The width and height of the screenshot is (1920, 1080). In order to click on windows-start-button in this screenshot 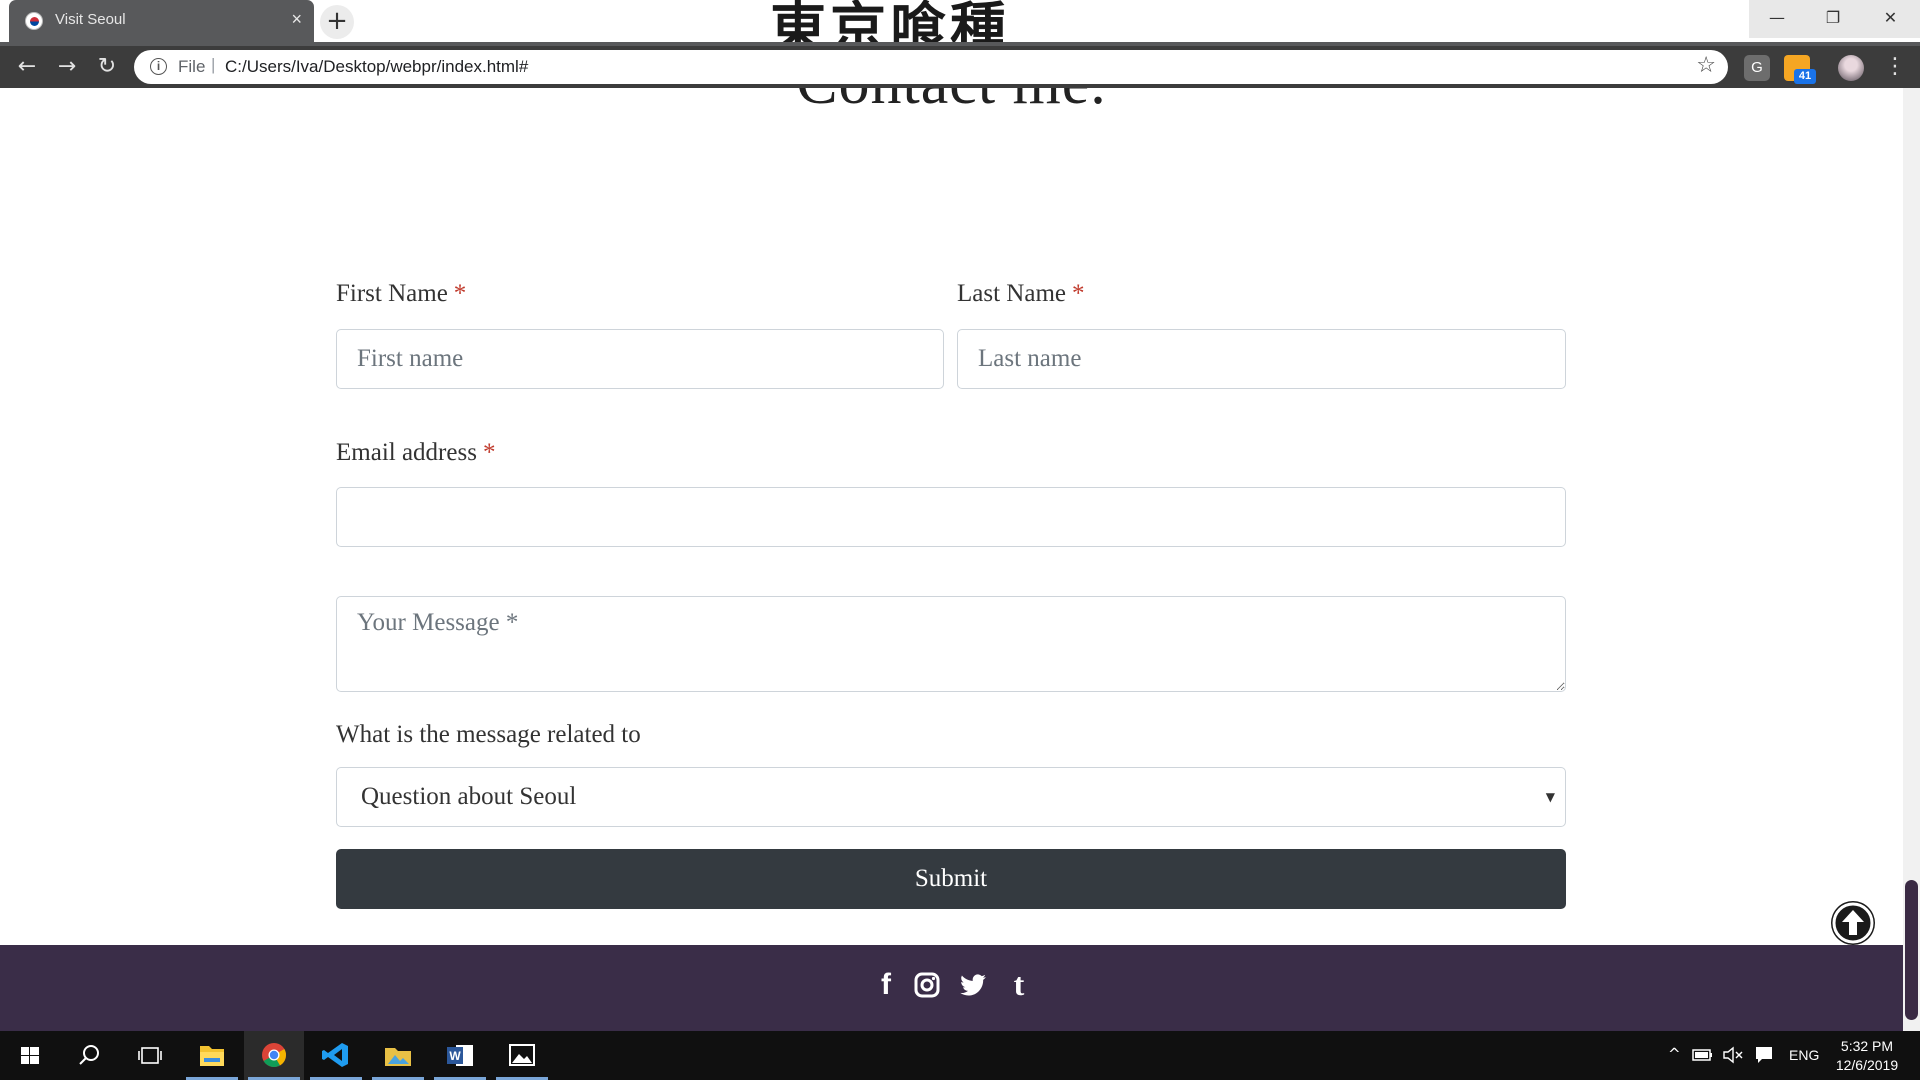, I will do `click(30, 1055)`.